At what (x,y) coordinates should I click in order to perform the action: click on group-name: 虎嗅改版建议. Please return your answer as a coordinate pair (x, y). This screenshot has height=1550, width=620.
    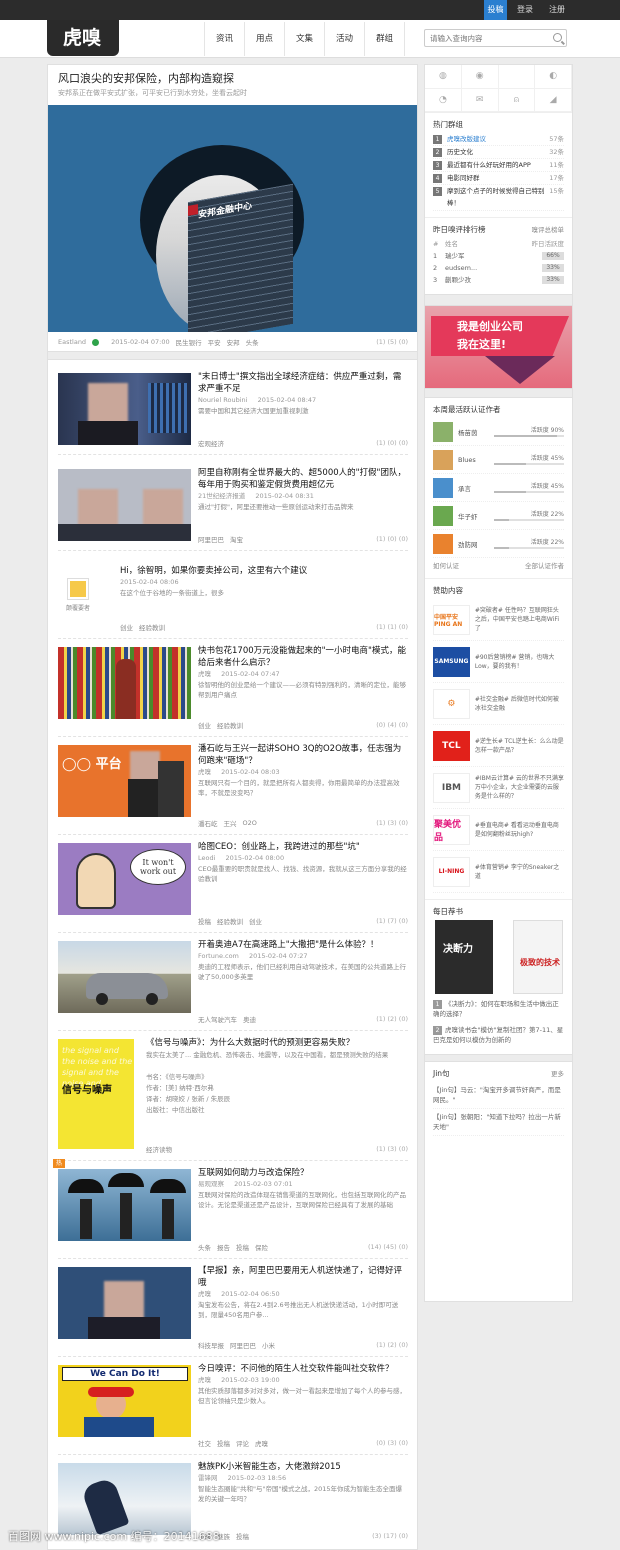
    Looking at the image, I should click on (466, 139).